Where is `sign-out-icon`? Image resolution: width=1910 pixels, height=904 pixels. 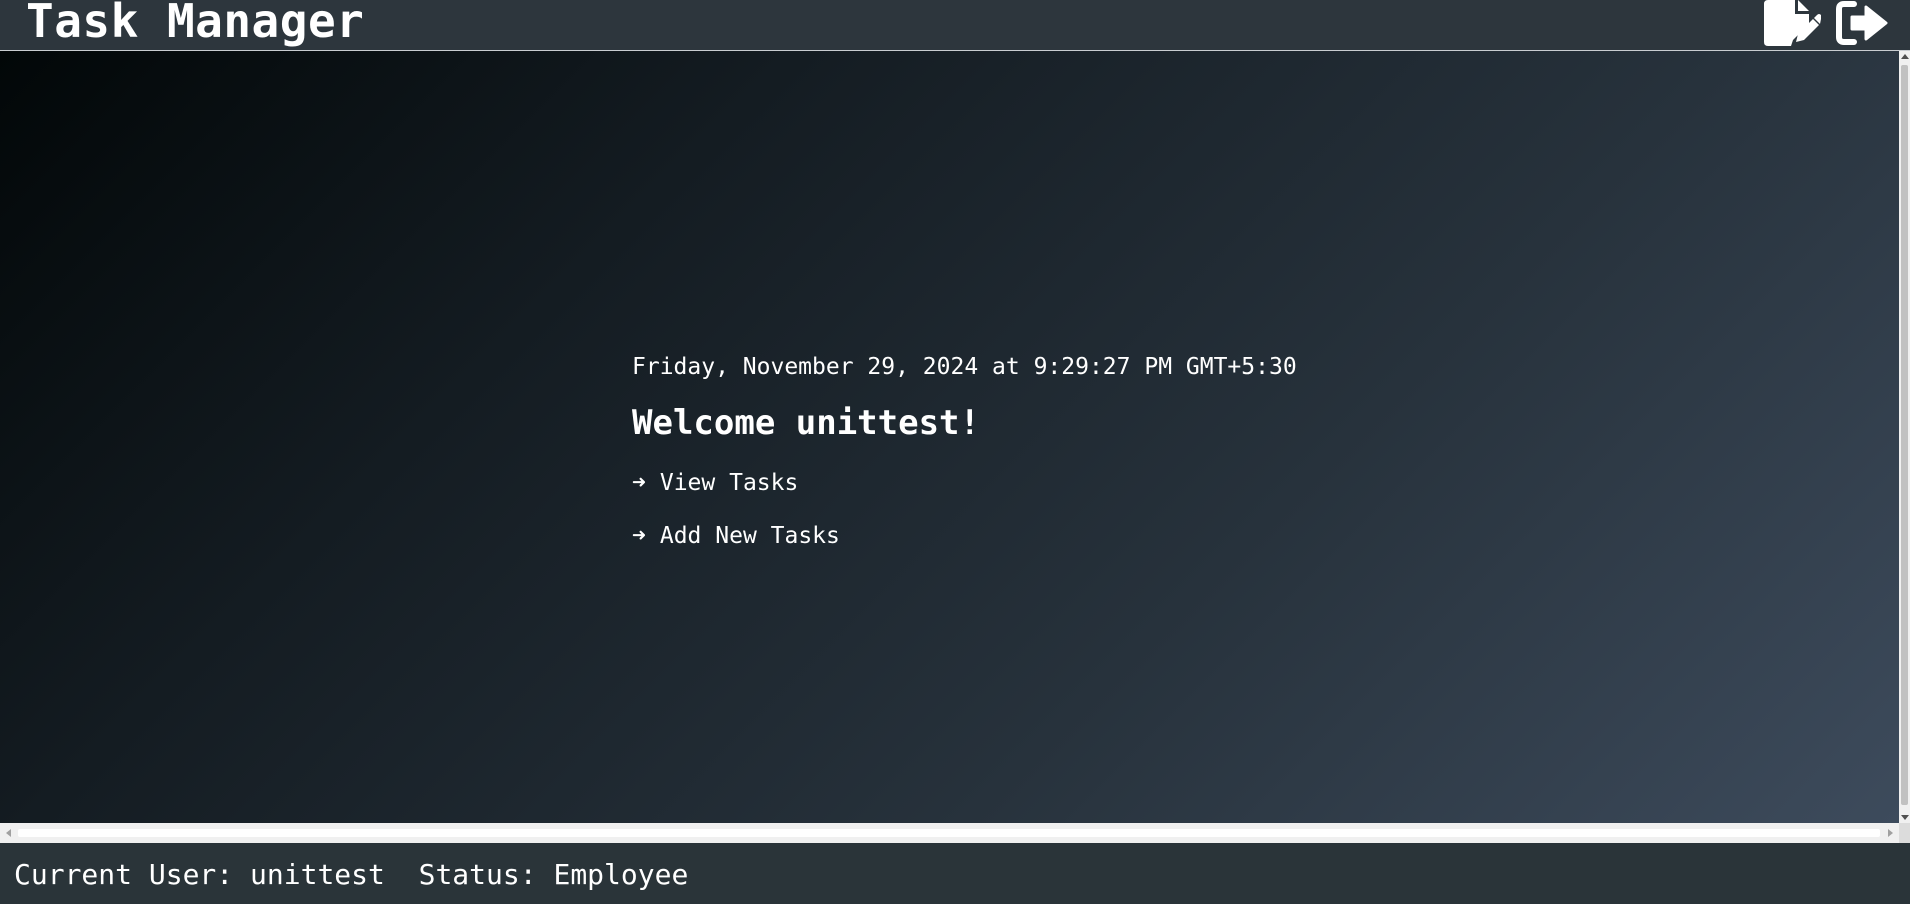 sign-out-icon is located at coordinates (1865, 23).